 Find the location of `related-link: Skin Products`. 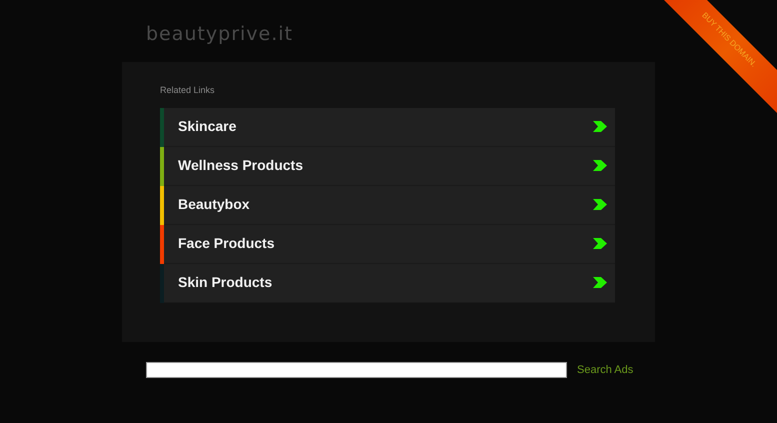

related-link: Skin Products is located at coordinates (389, 283).